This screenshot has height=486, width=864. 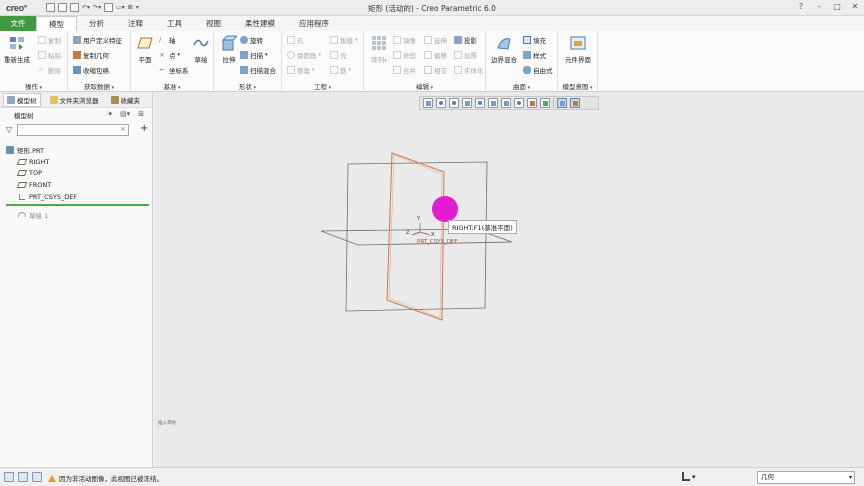 What do you see at coordinates (404, 70) in the screenshot?
I see `merge-button: 合并` at bounding box center [404, 70].